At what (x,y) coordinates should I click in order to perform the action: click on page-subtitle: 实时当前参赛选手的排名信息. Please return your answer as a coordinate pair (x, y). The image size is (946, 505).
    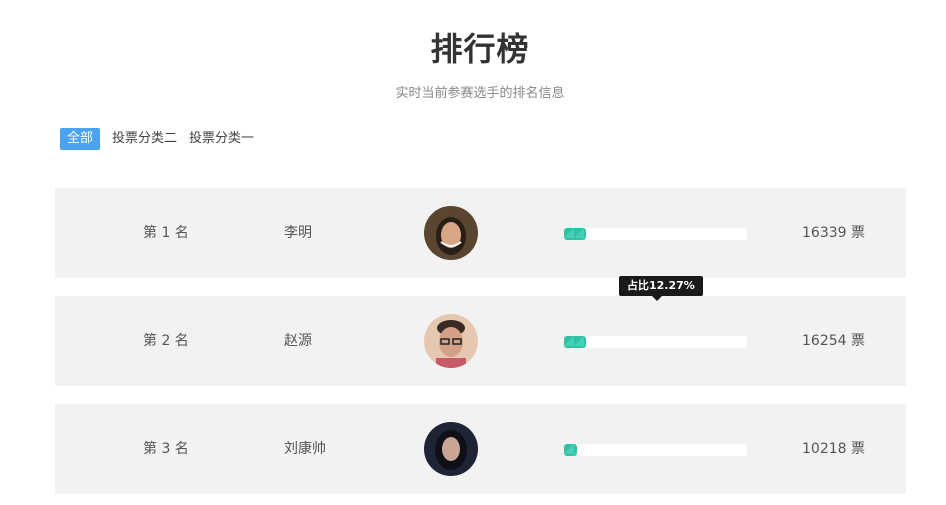
    Looking at the image, I should click on (480, 93).